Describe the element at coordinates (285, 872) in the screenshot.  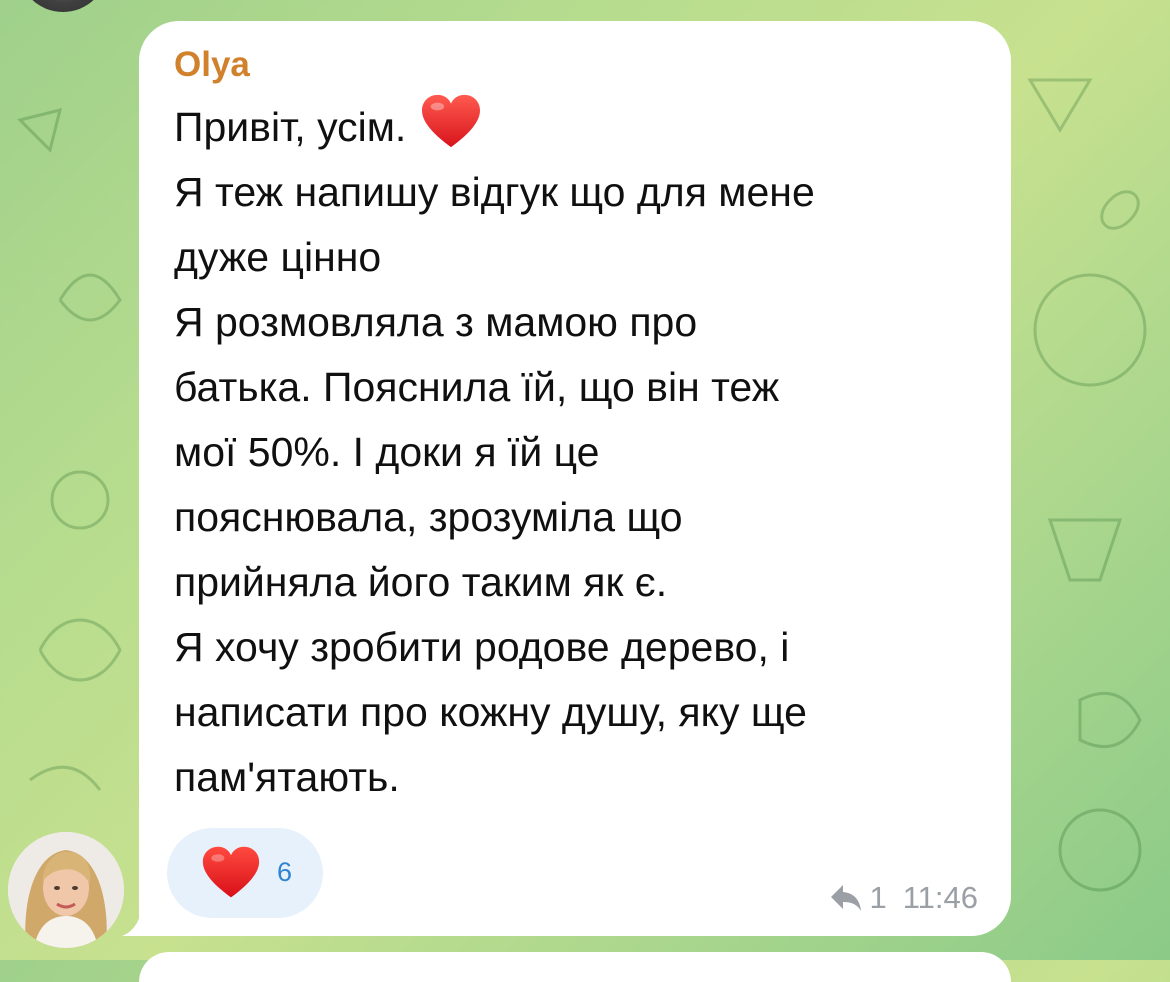
I see `reaction-count: 6` at that location.